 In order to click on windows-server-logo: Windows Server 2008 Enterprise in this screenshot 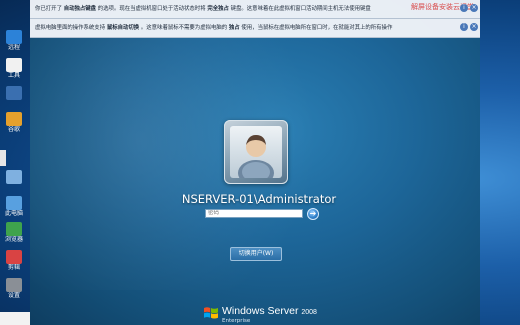, I will do `click(263, 314)`.